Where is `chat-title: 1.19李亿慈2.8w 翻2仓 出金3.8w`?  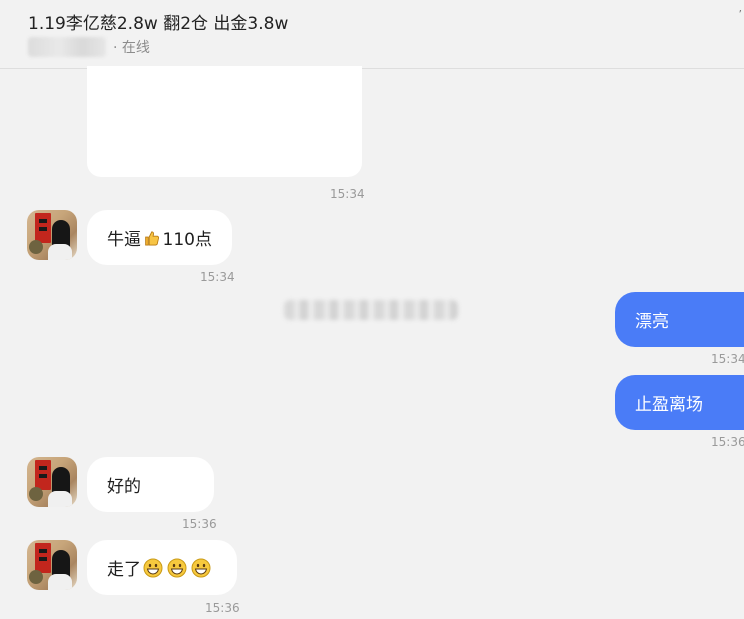
chat-title: 1.19李亿慈2.8w 翻2仓 出金3.8w is located at coordinates (158, 24).